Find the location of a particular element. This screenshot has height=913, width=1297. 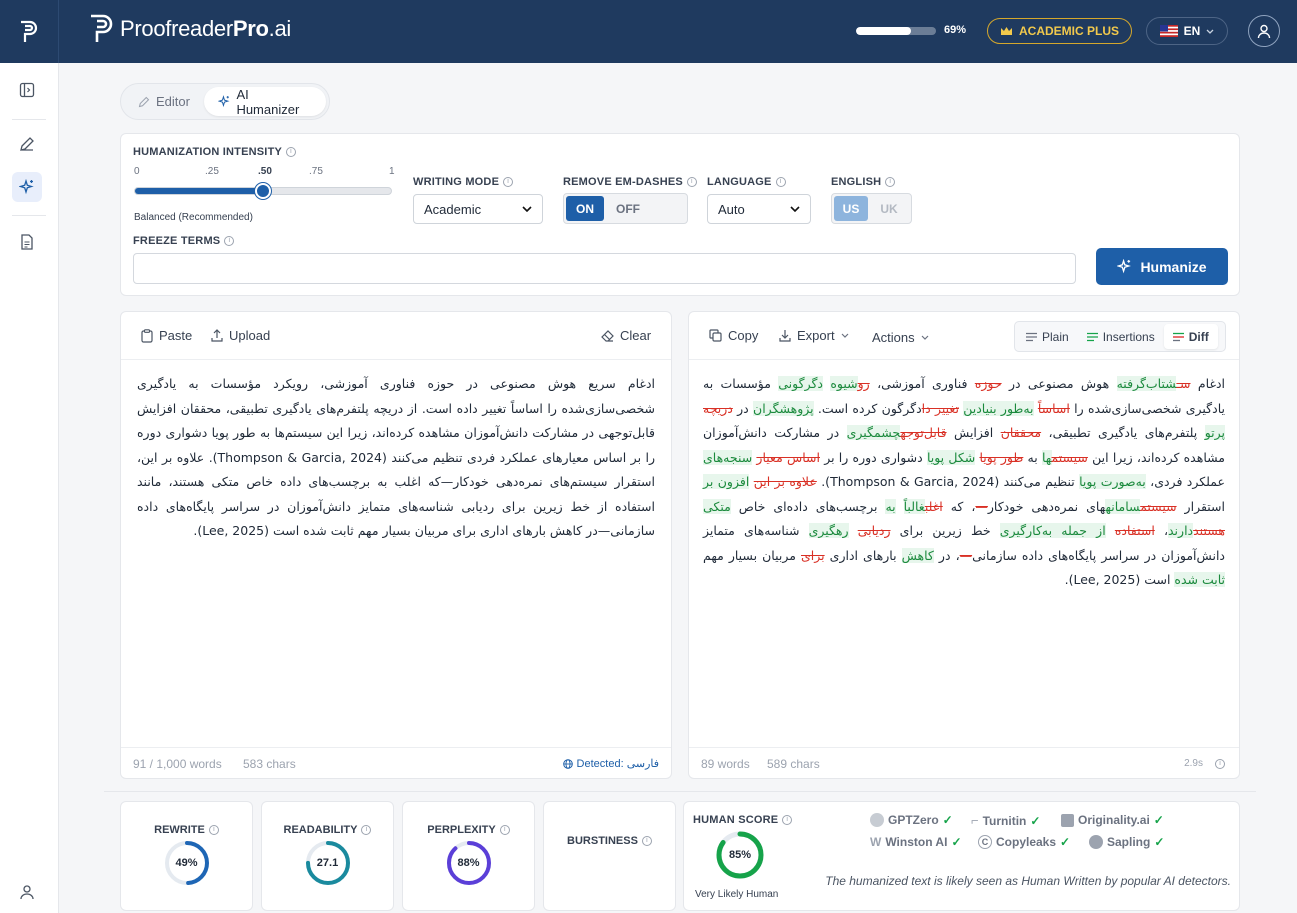

detector-gptzero: GPTZero ✓ is located at coordinates (911, 820).